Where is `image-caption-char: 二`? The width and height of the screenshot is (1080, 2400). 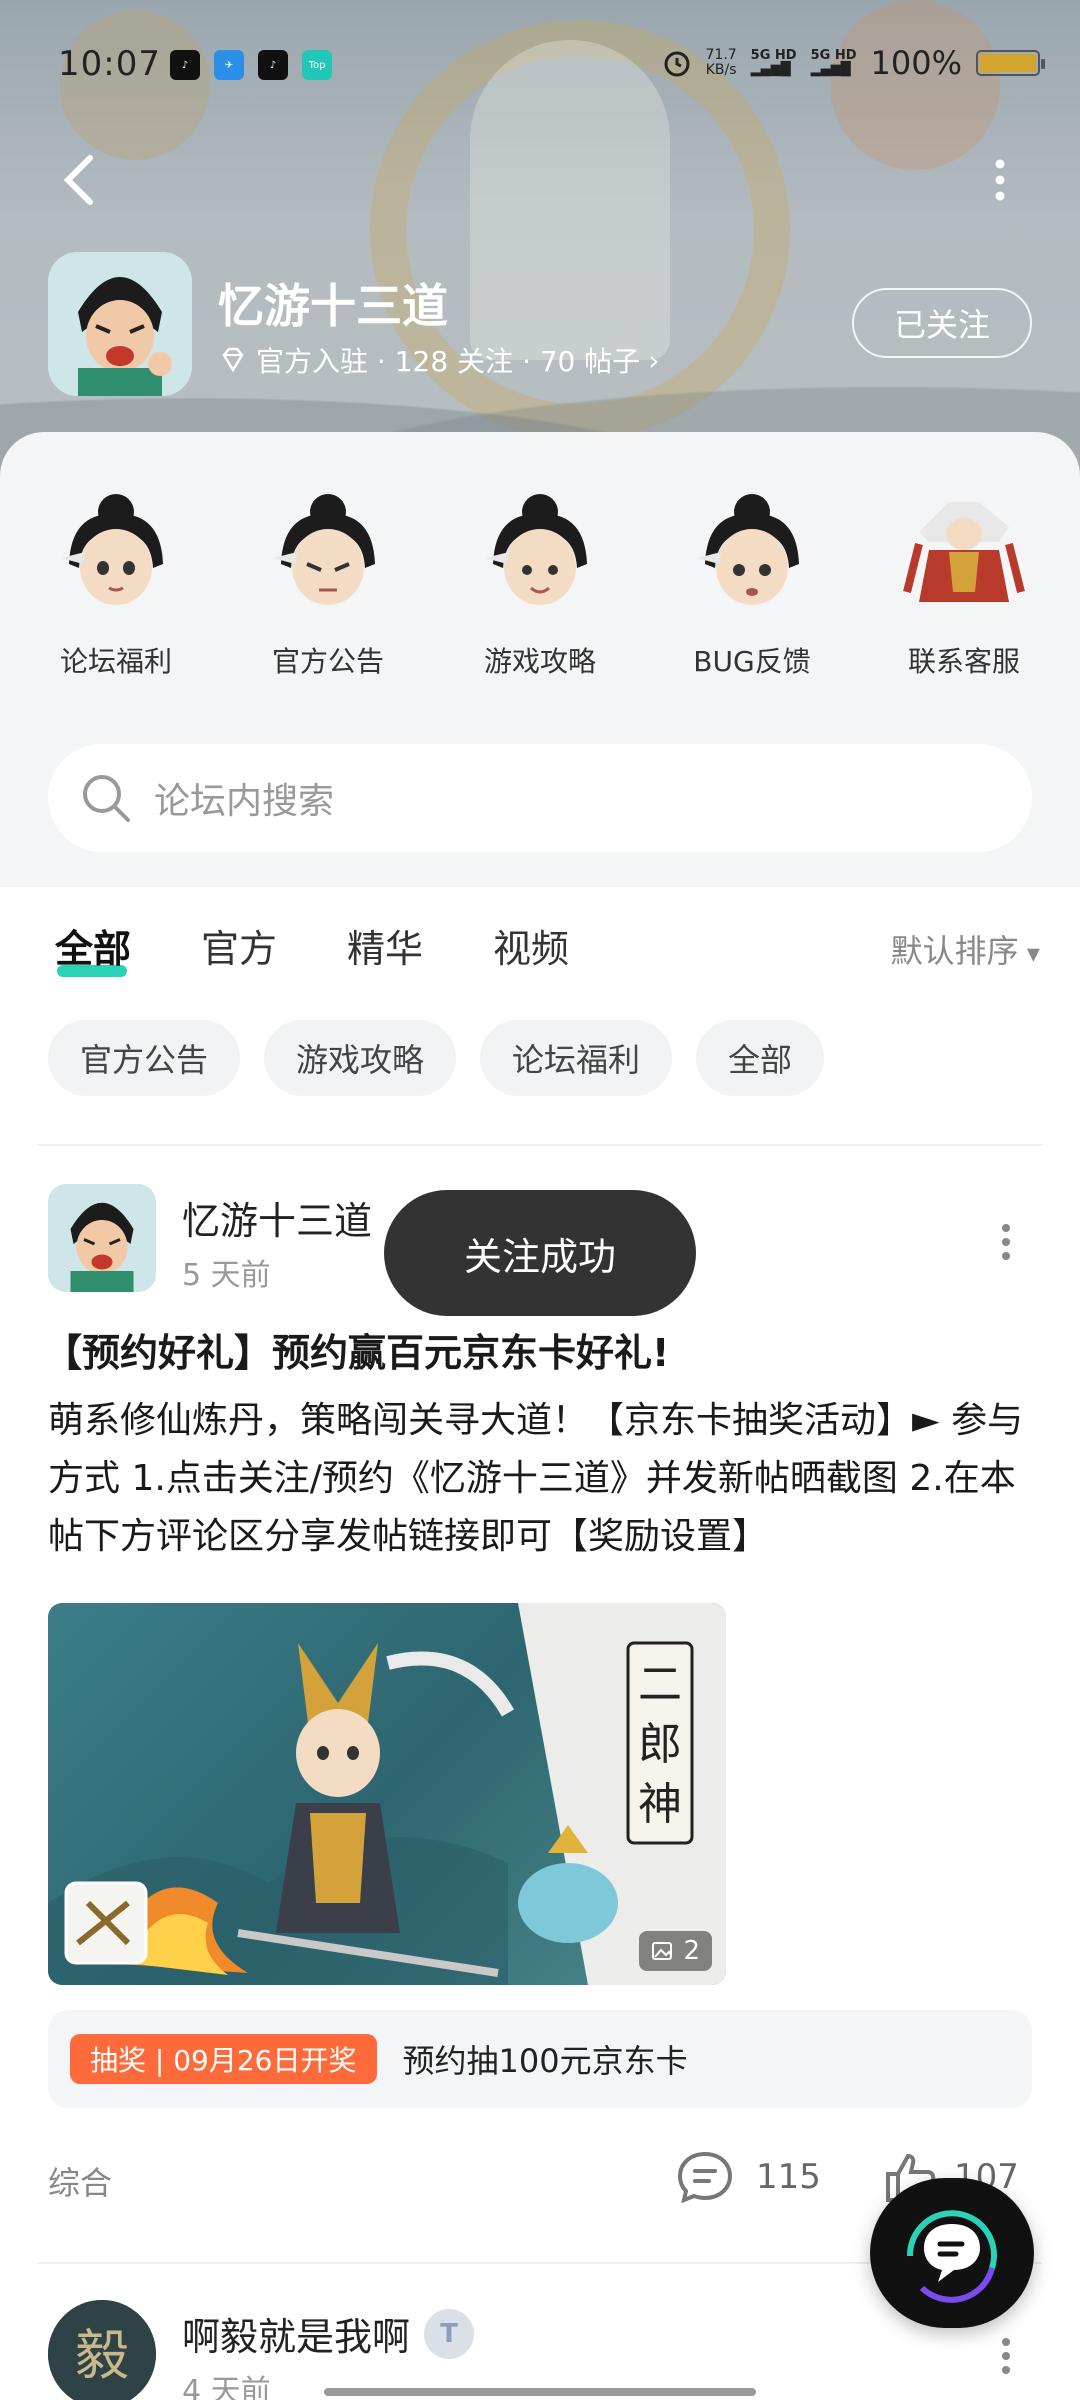
image-caption-char: 二 is located at coordinates (660, 1684).